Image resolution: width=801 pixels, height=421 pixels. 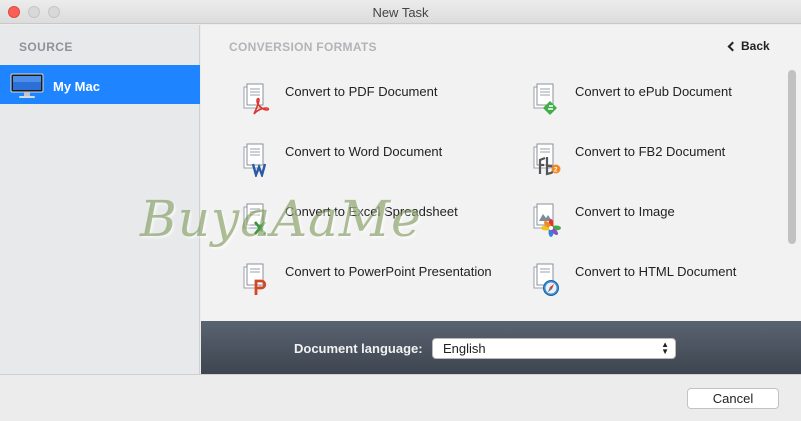 I want to click on selected-language: English, so click(x=464, y=348).